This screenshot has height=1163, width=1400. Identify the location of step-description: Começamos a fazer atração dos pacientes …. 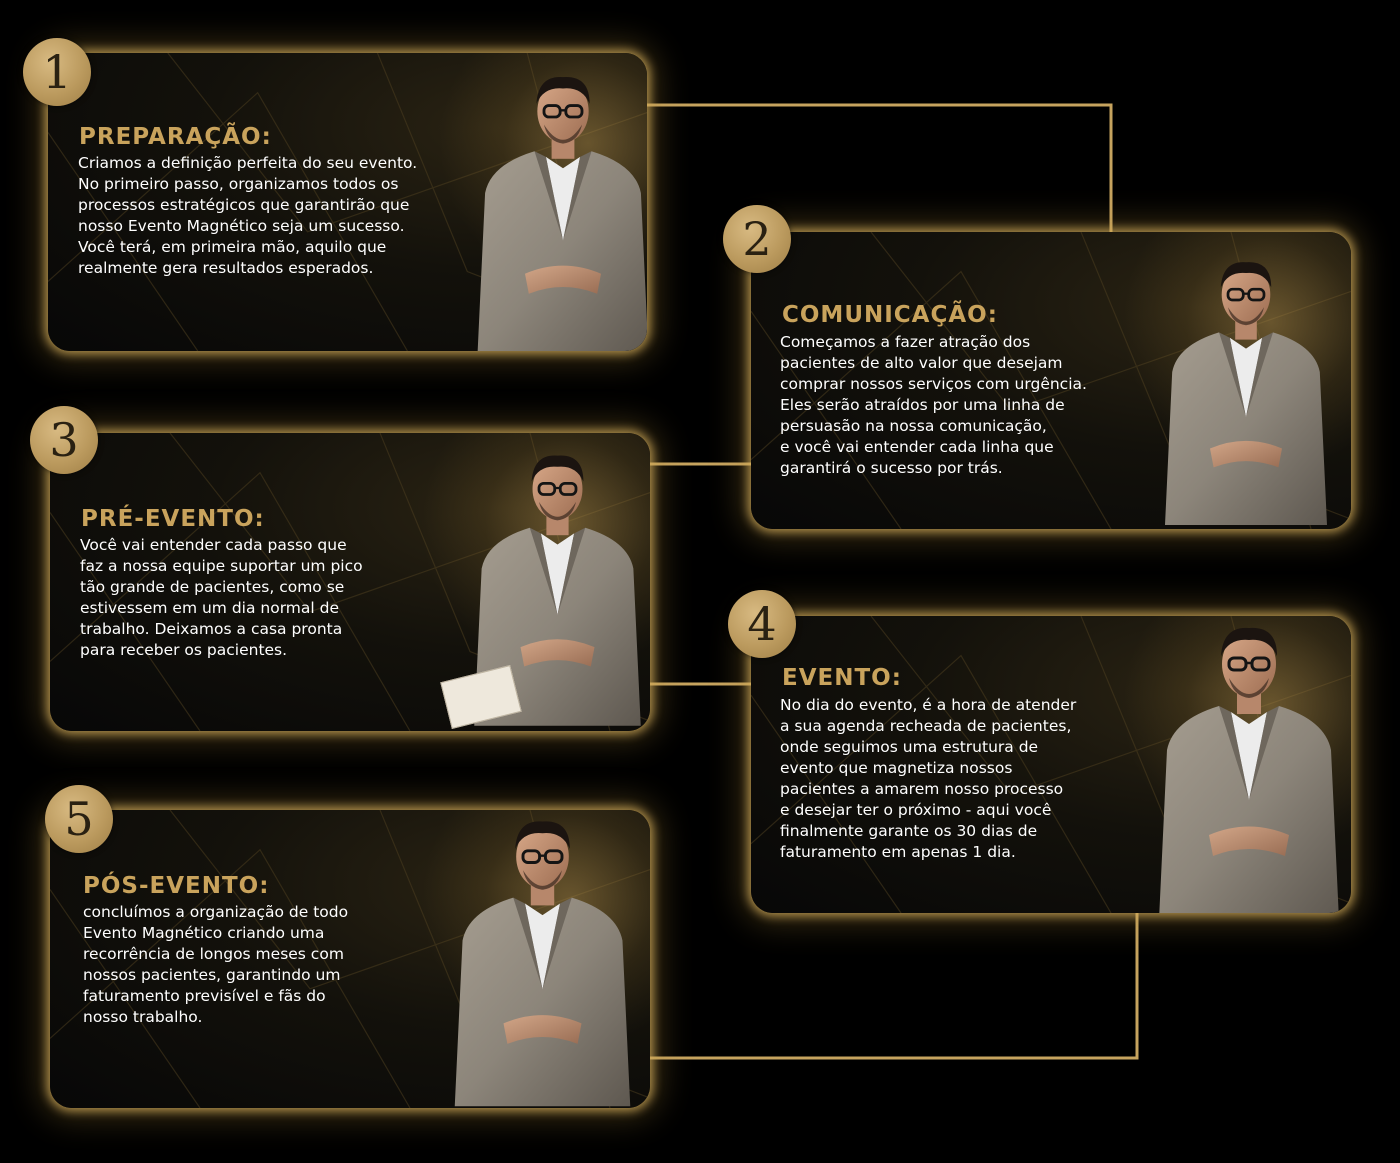
(933, 405).